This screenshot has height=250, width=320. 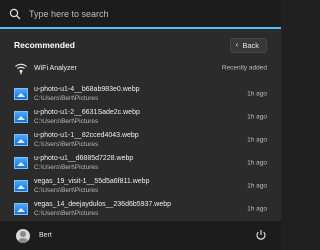 I want to click on power-icon, so click(x=261, y=235).